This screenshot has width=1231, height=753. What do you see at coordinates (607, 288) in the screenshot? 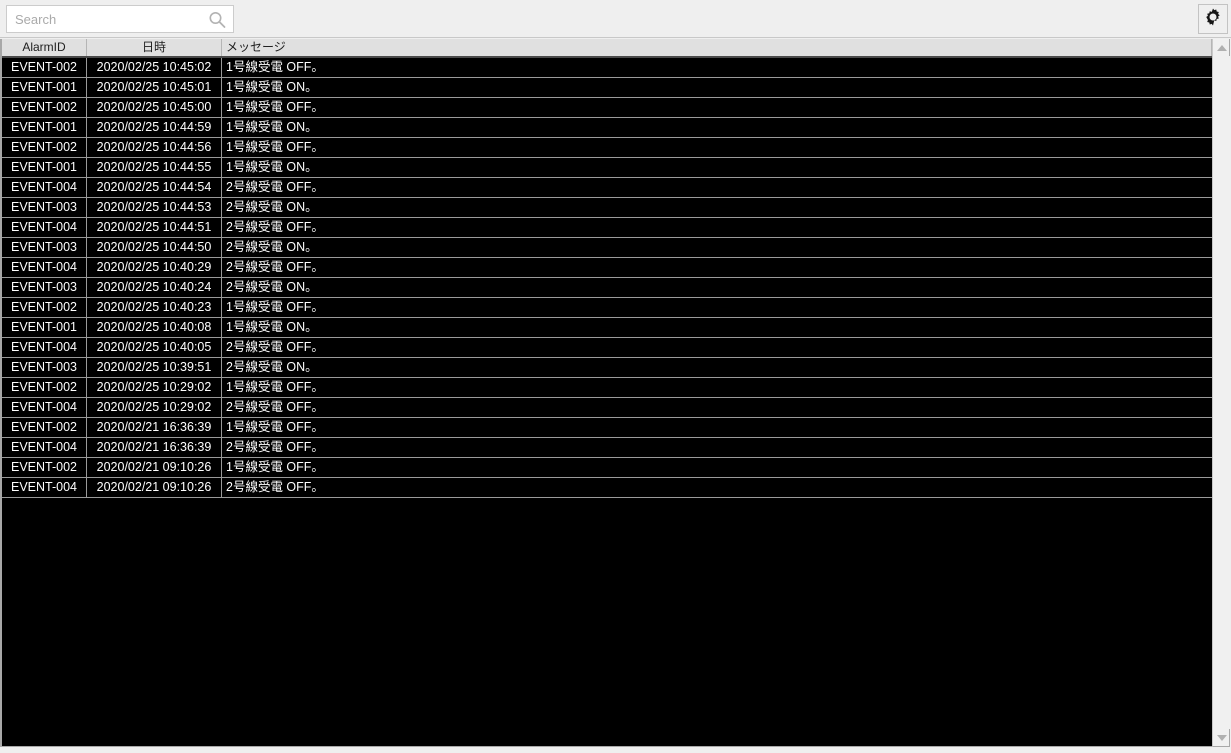
I see `table-row: EVENT-003 2020/02/25 10:40:24 2号線受電 ON。` at bounding box center [607, 288].